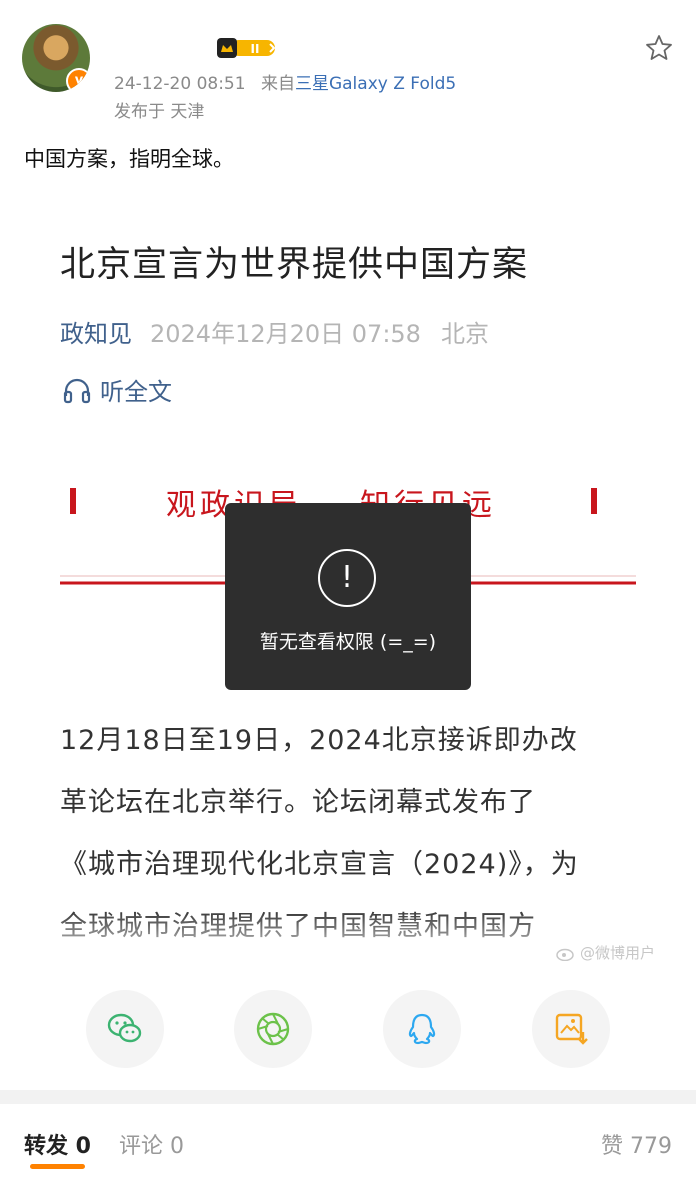 This screenshot has height=1200, width=696. Describe the element at coordinates (294, 265) in the screenshot. I see `article-title: 北京宣言为世界提供中国方案` at that location.